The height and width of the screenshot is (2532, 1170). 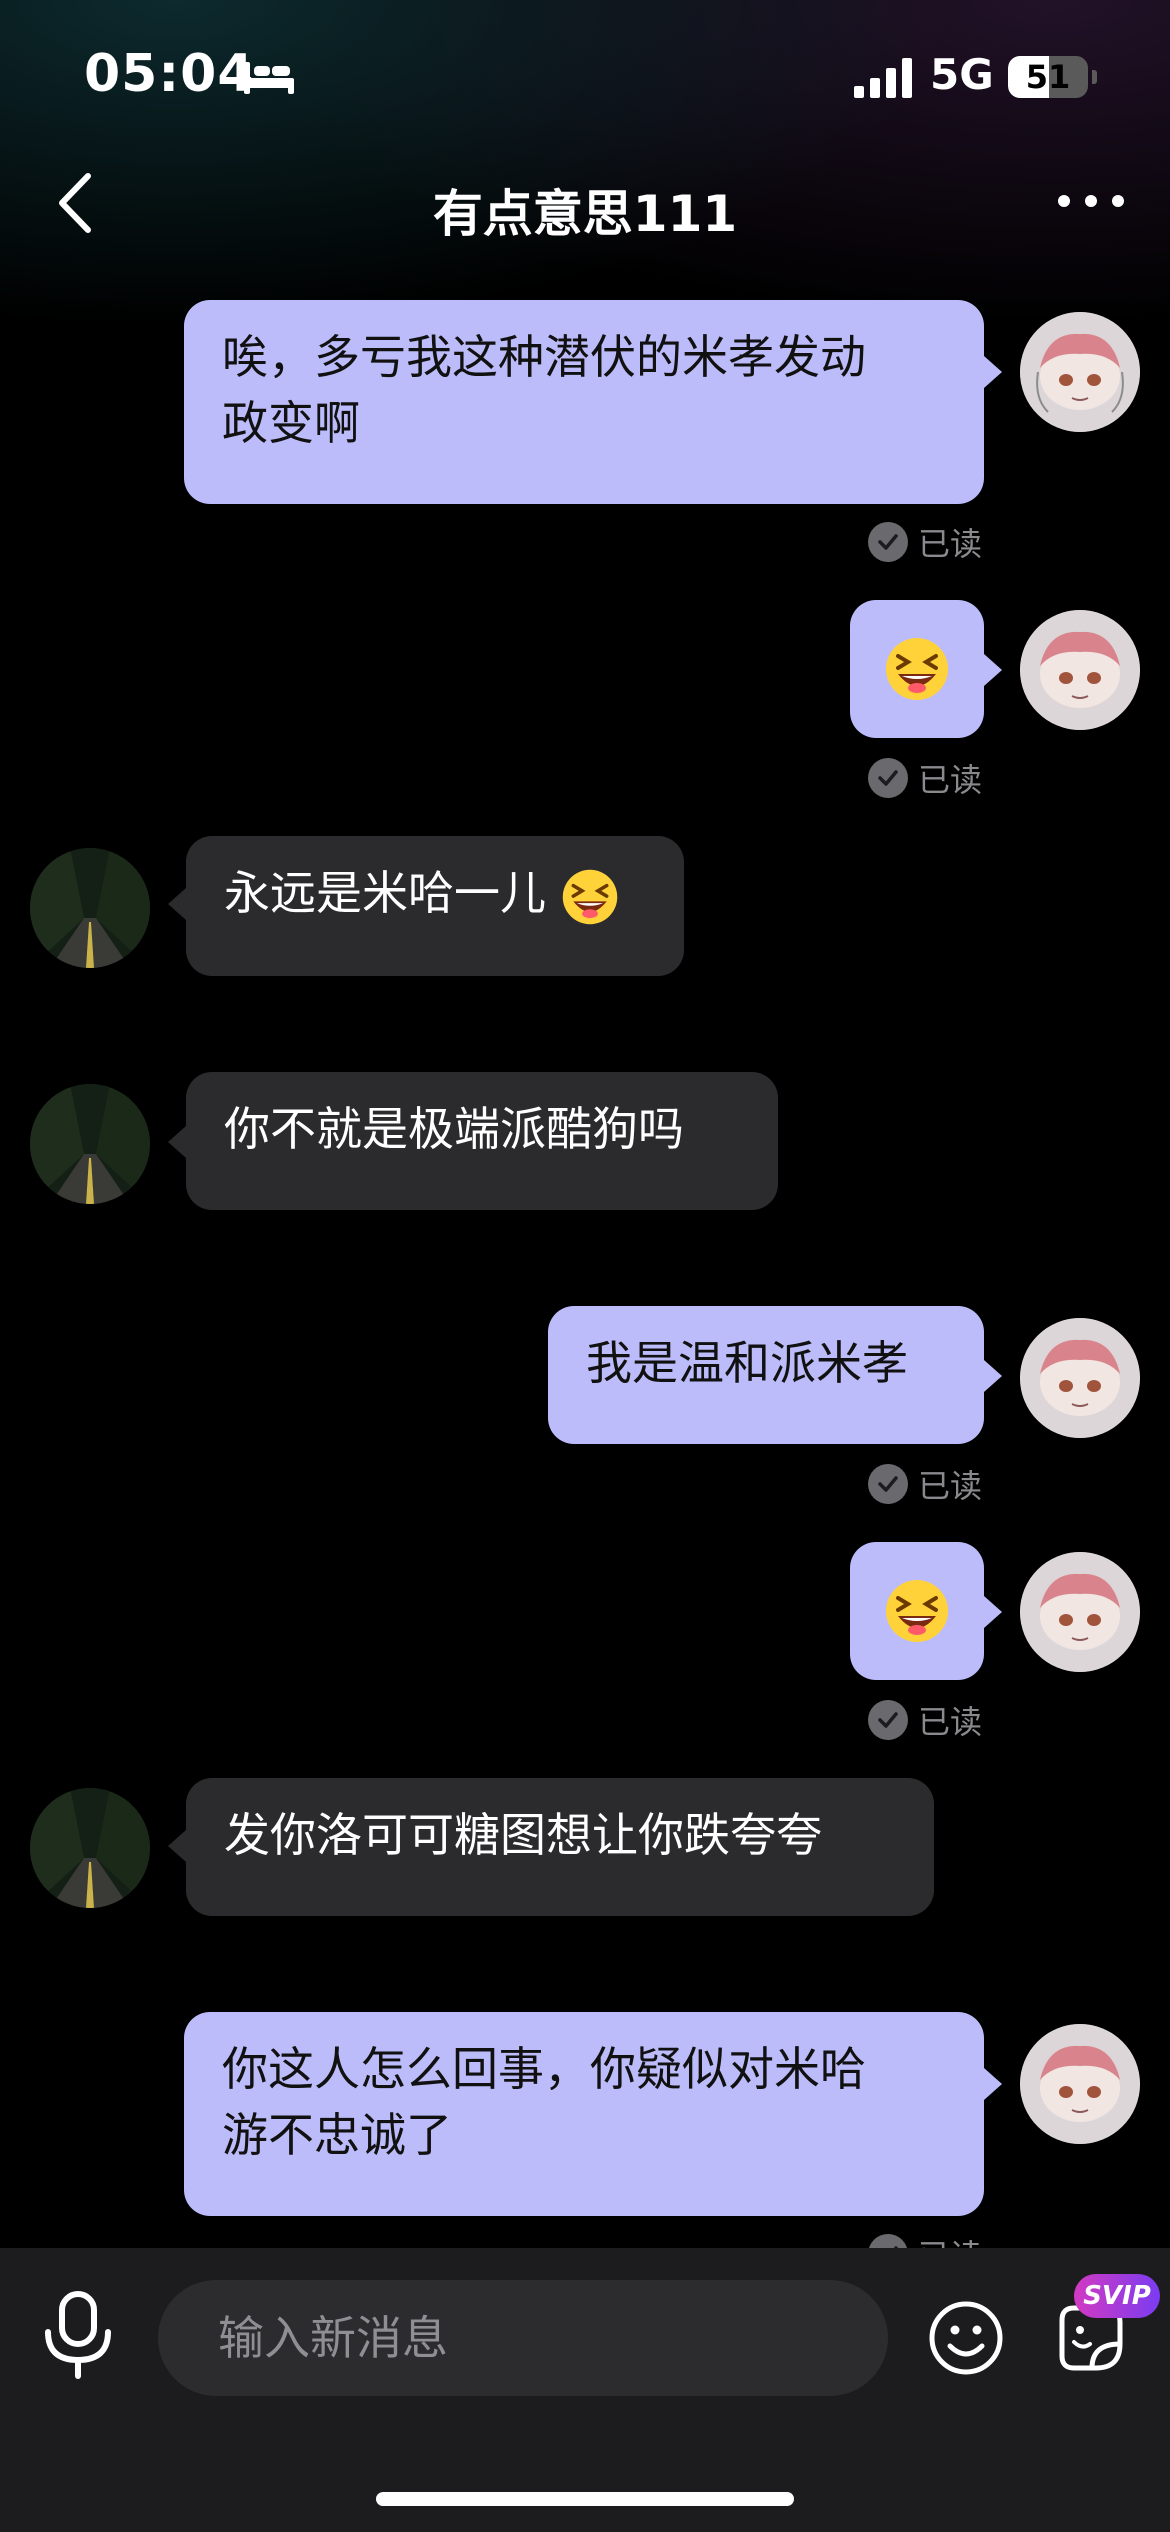 I want to click on message-bubble-received: 永远是米哈一儿, so click(x=435, y=906).